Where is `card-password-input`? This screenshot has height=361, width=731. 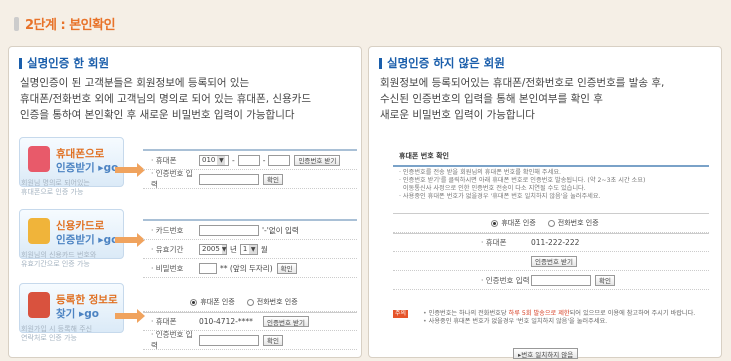
card-password-input is located at coordinates (208, 268).